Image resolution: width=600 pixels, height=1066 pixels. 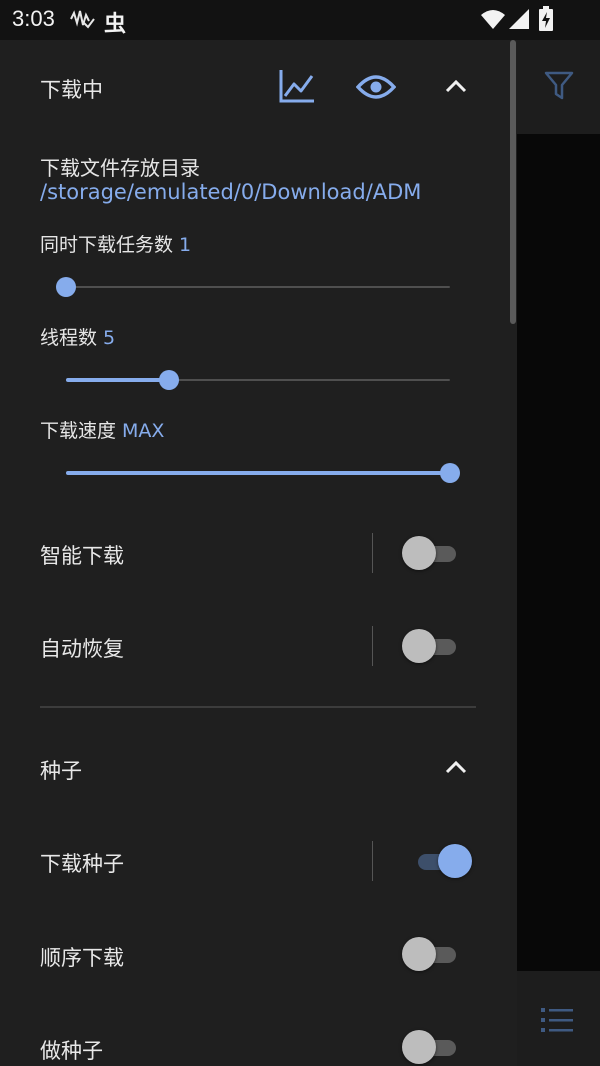 I want to click on battery-charging-icon, so click(x=546, y=21).